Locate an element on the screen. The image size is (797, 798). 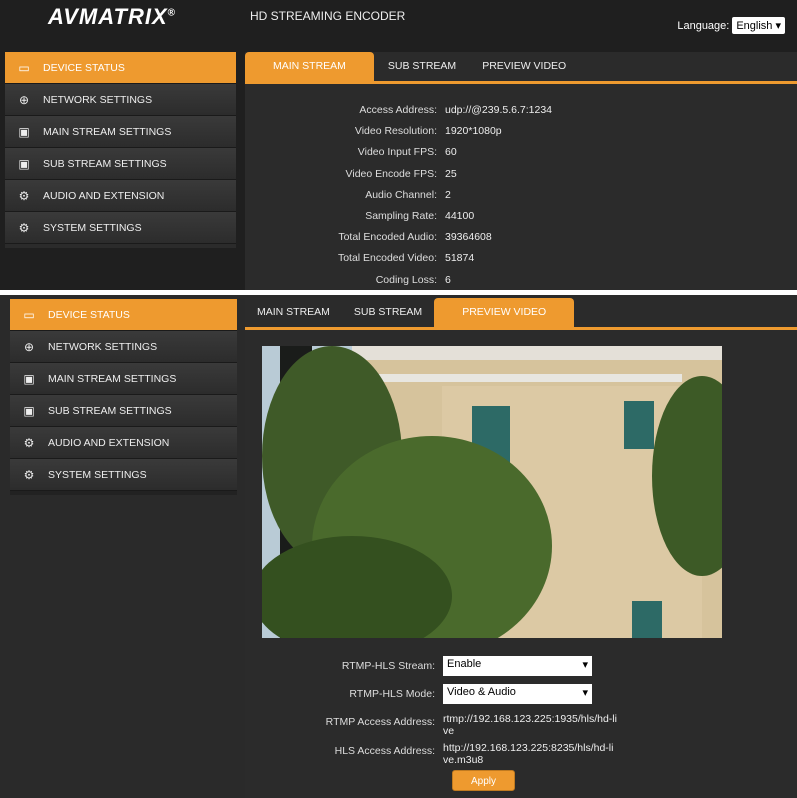
status-value: 1920*1080p is located at coordinates (473, 131).